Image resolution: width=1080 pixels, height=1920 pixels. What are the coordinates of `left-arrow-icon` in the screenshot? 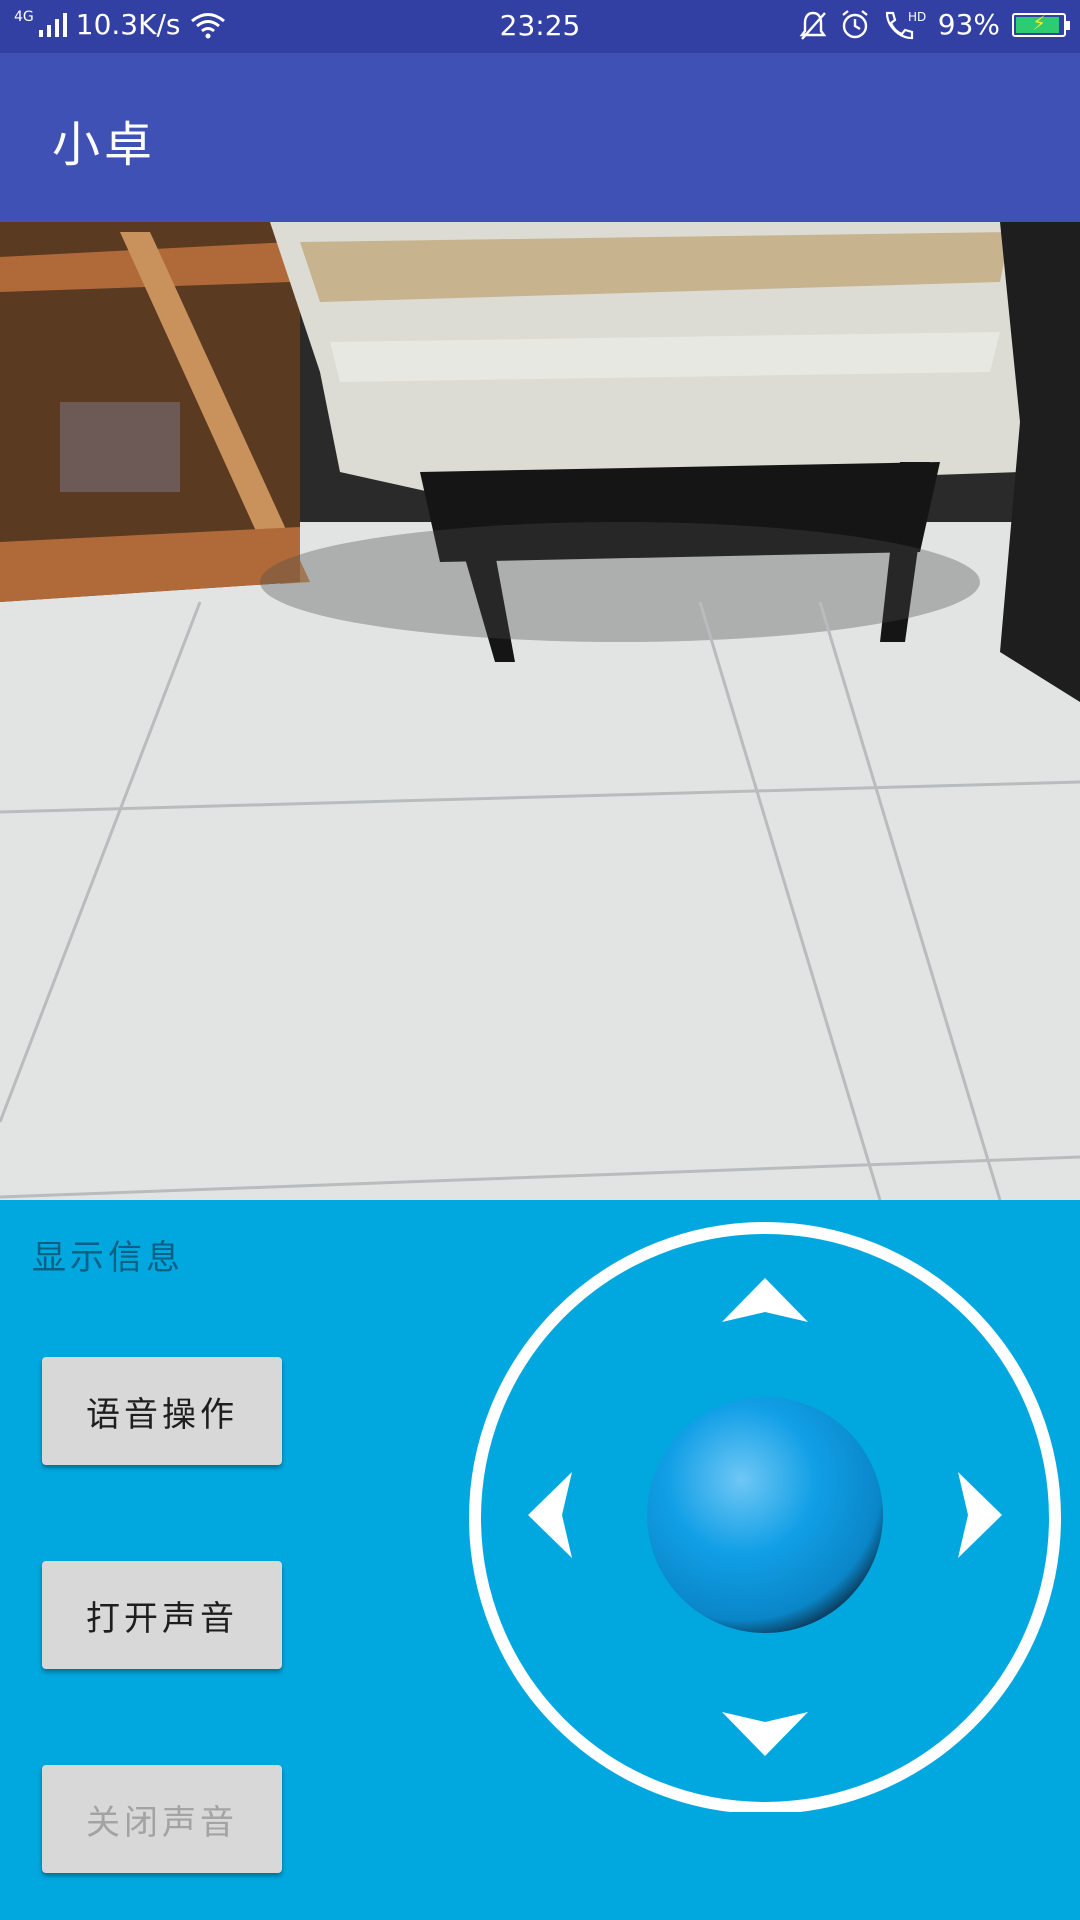 It's located at (550, 1515).